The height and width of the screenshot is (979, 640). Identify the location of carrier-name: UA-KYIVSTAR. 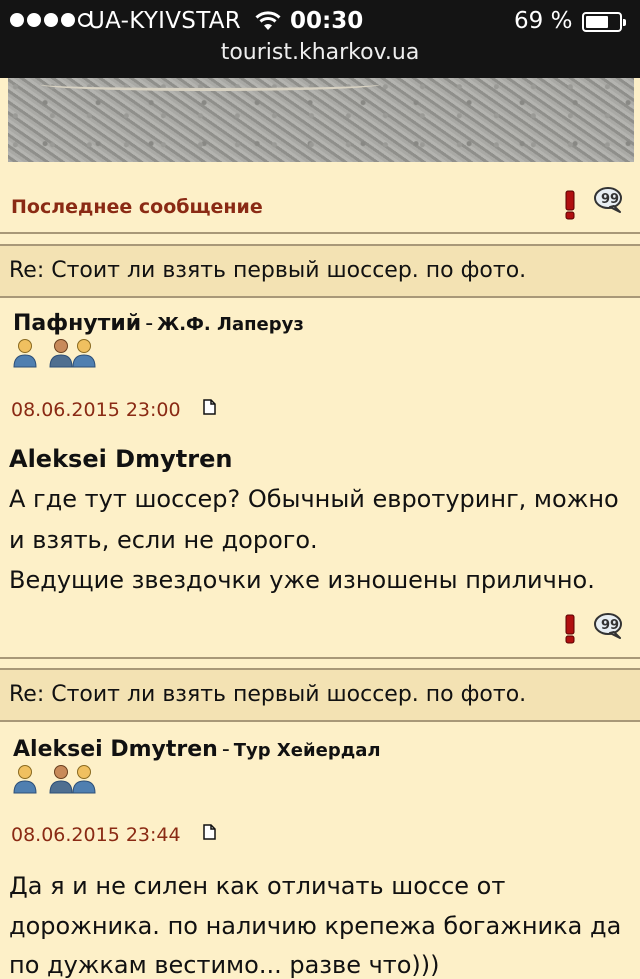
(165, 21).